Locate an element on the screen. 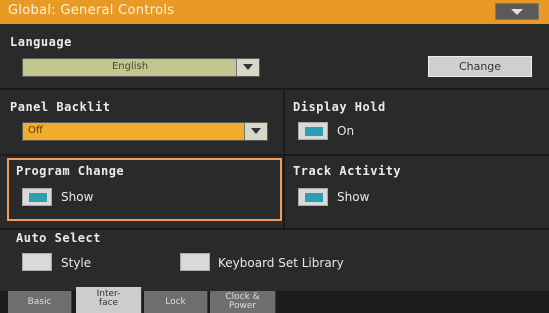 The height and width of the screenshot is (313, 549). tab-label: Basic is located at coordinates (39, 302).